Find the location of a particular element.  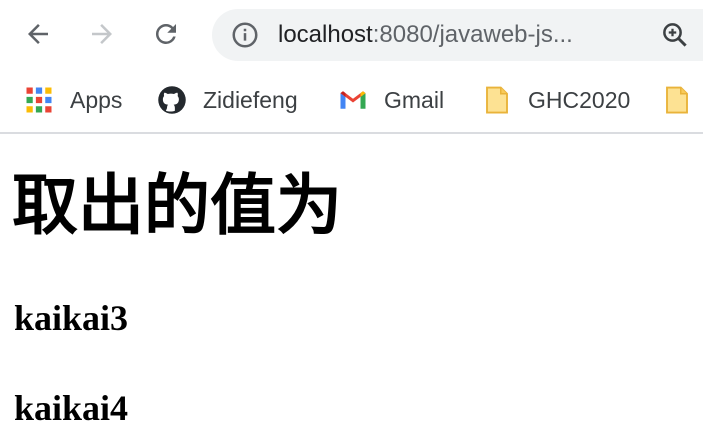

back-arrow-icon is located at coordinates (38, 34).